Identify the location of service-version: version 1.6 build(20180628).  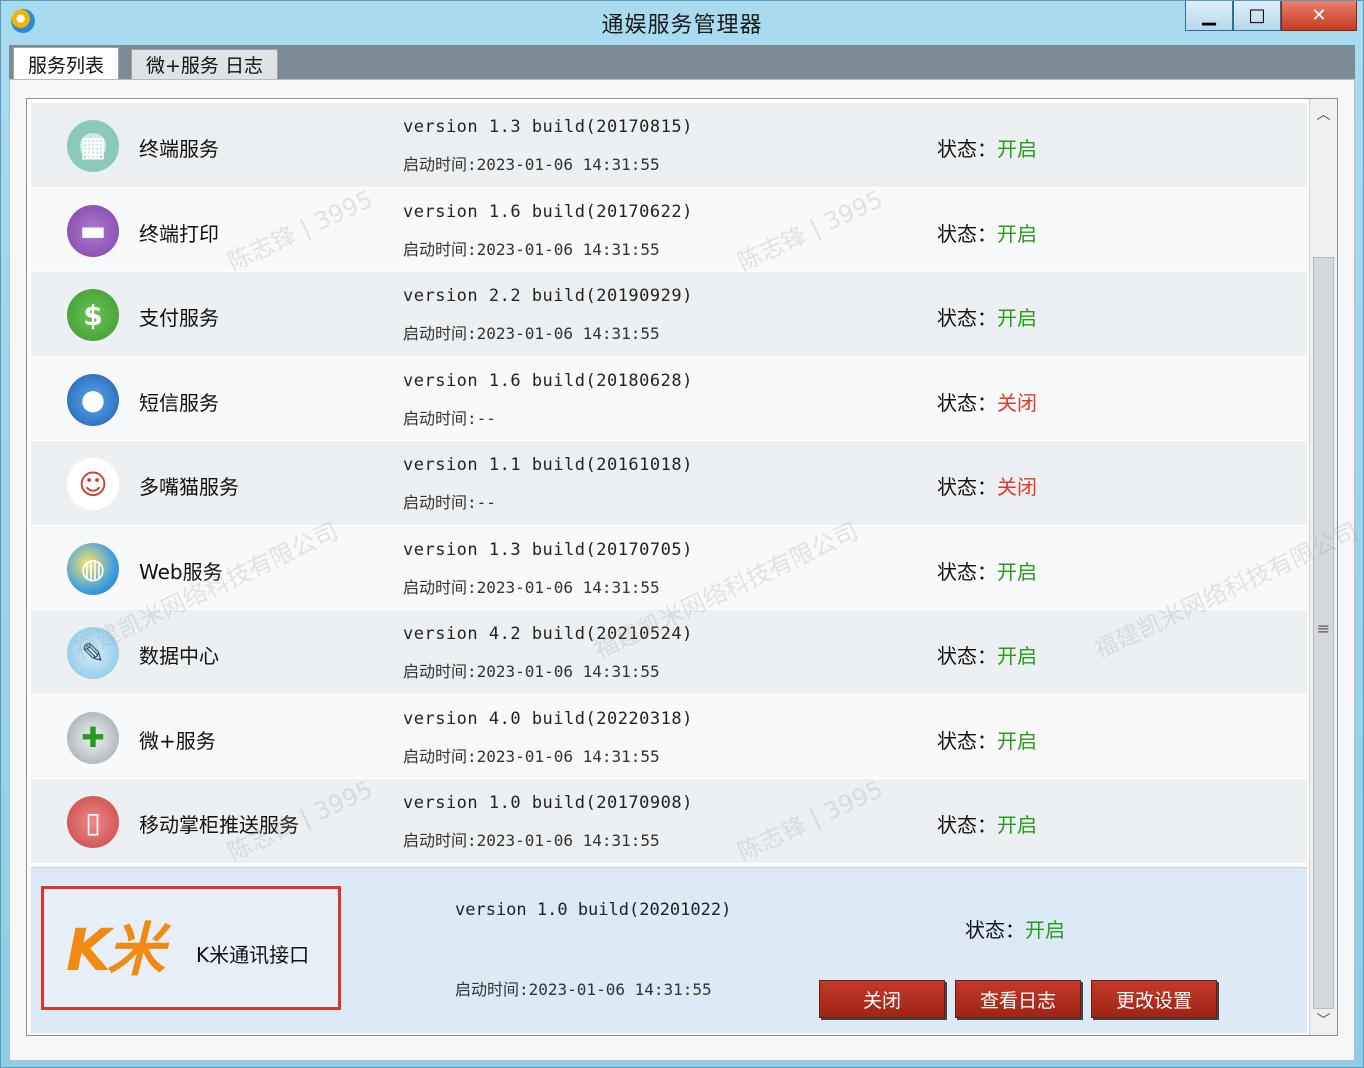
(548, 380).